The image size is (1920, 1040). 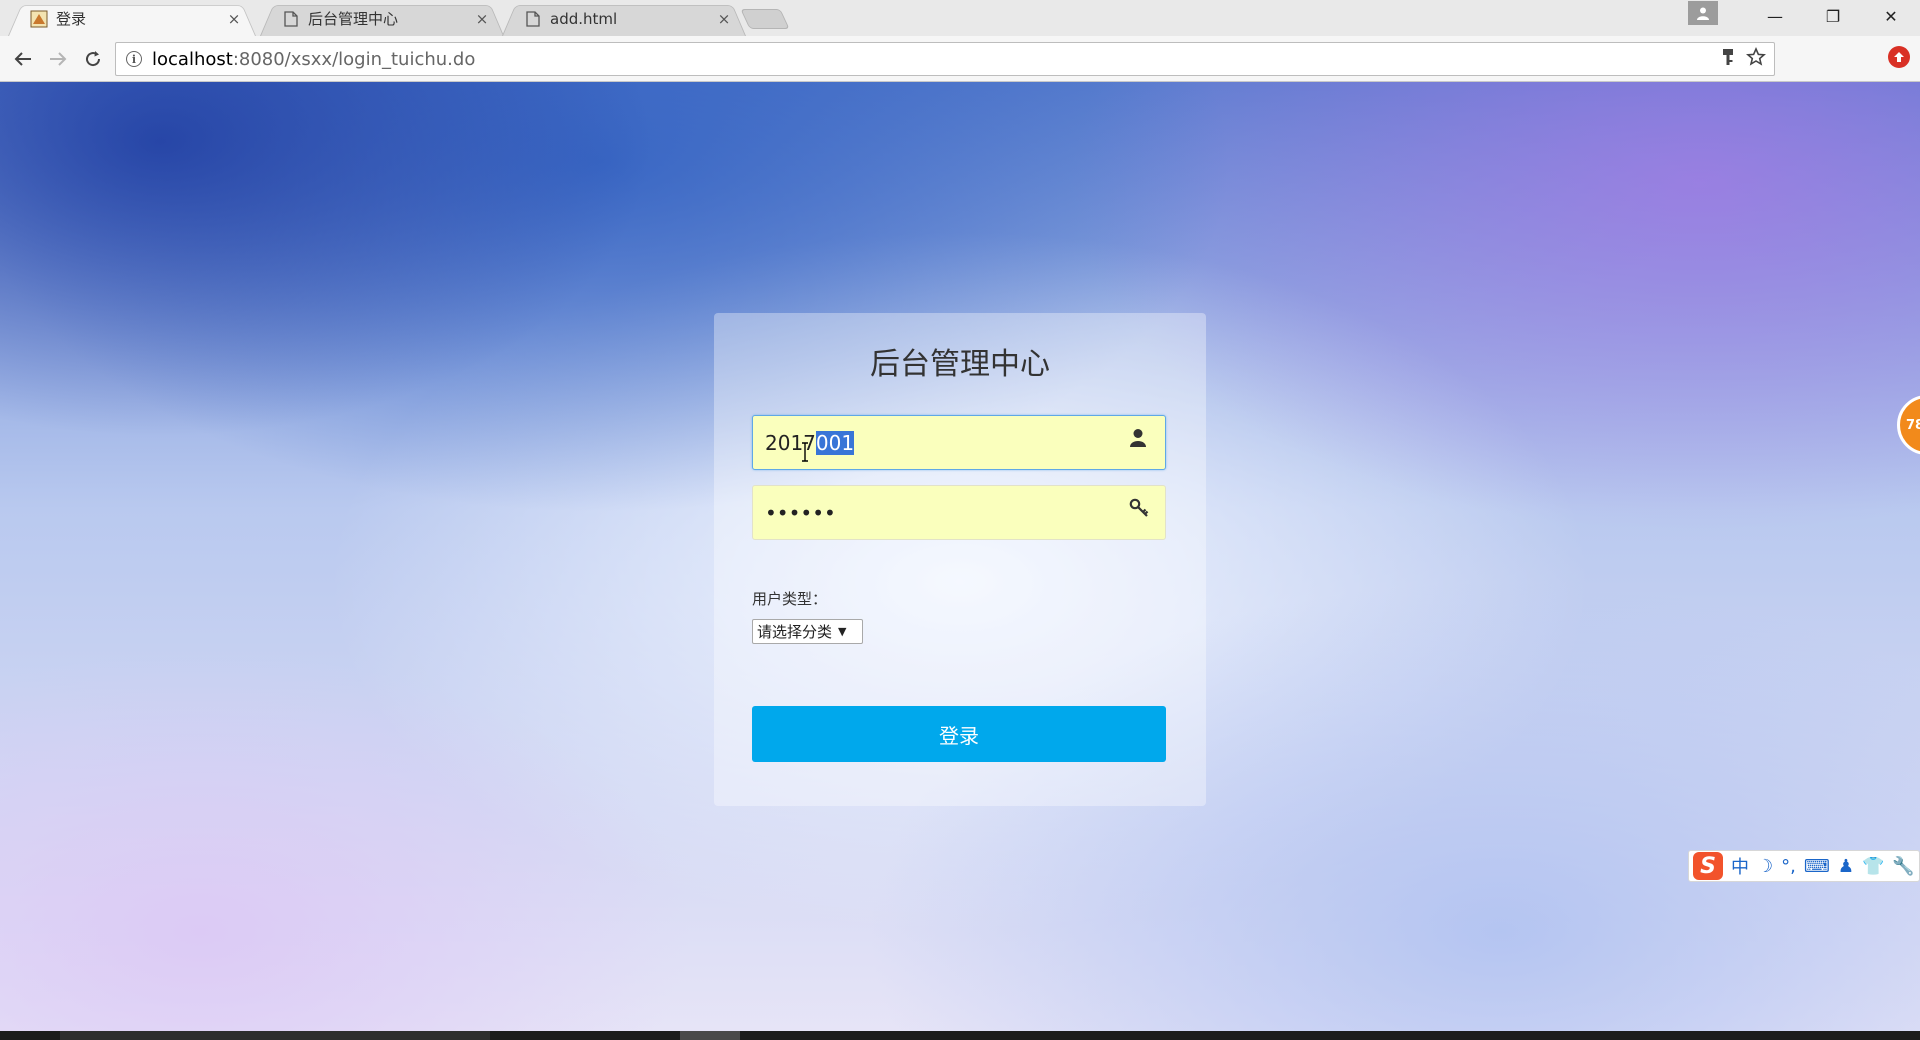 I want to click on forward-arrow-icon, so click(x=58, y=59).